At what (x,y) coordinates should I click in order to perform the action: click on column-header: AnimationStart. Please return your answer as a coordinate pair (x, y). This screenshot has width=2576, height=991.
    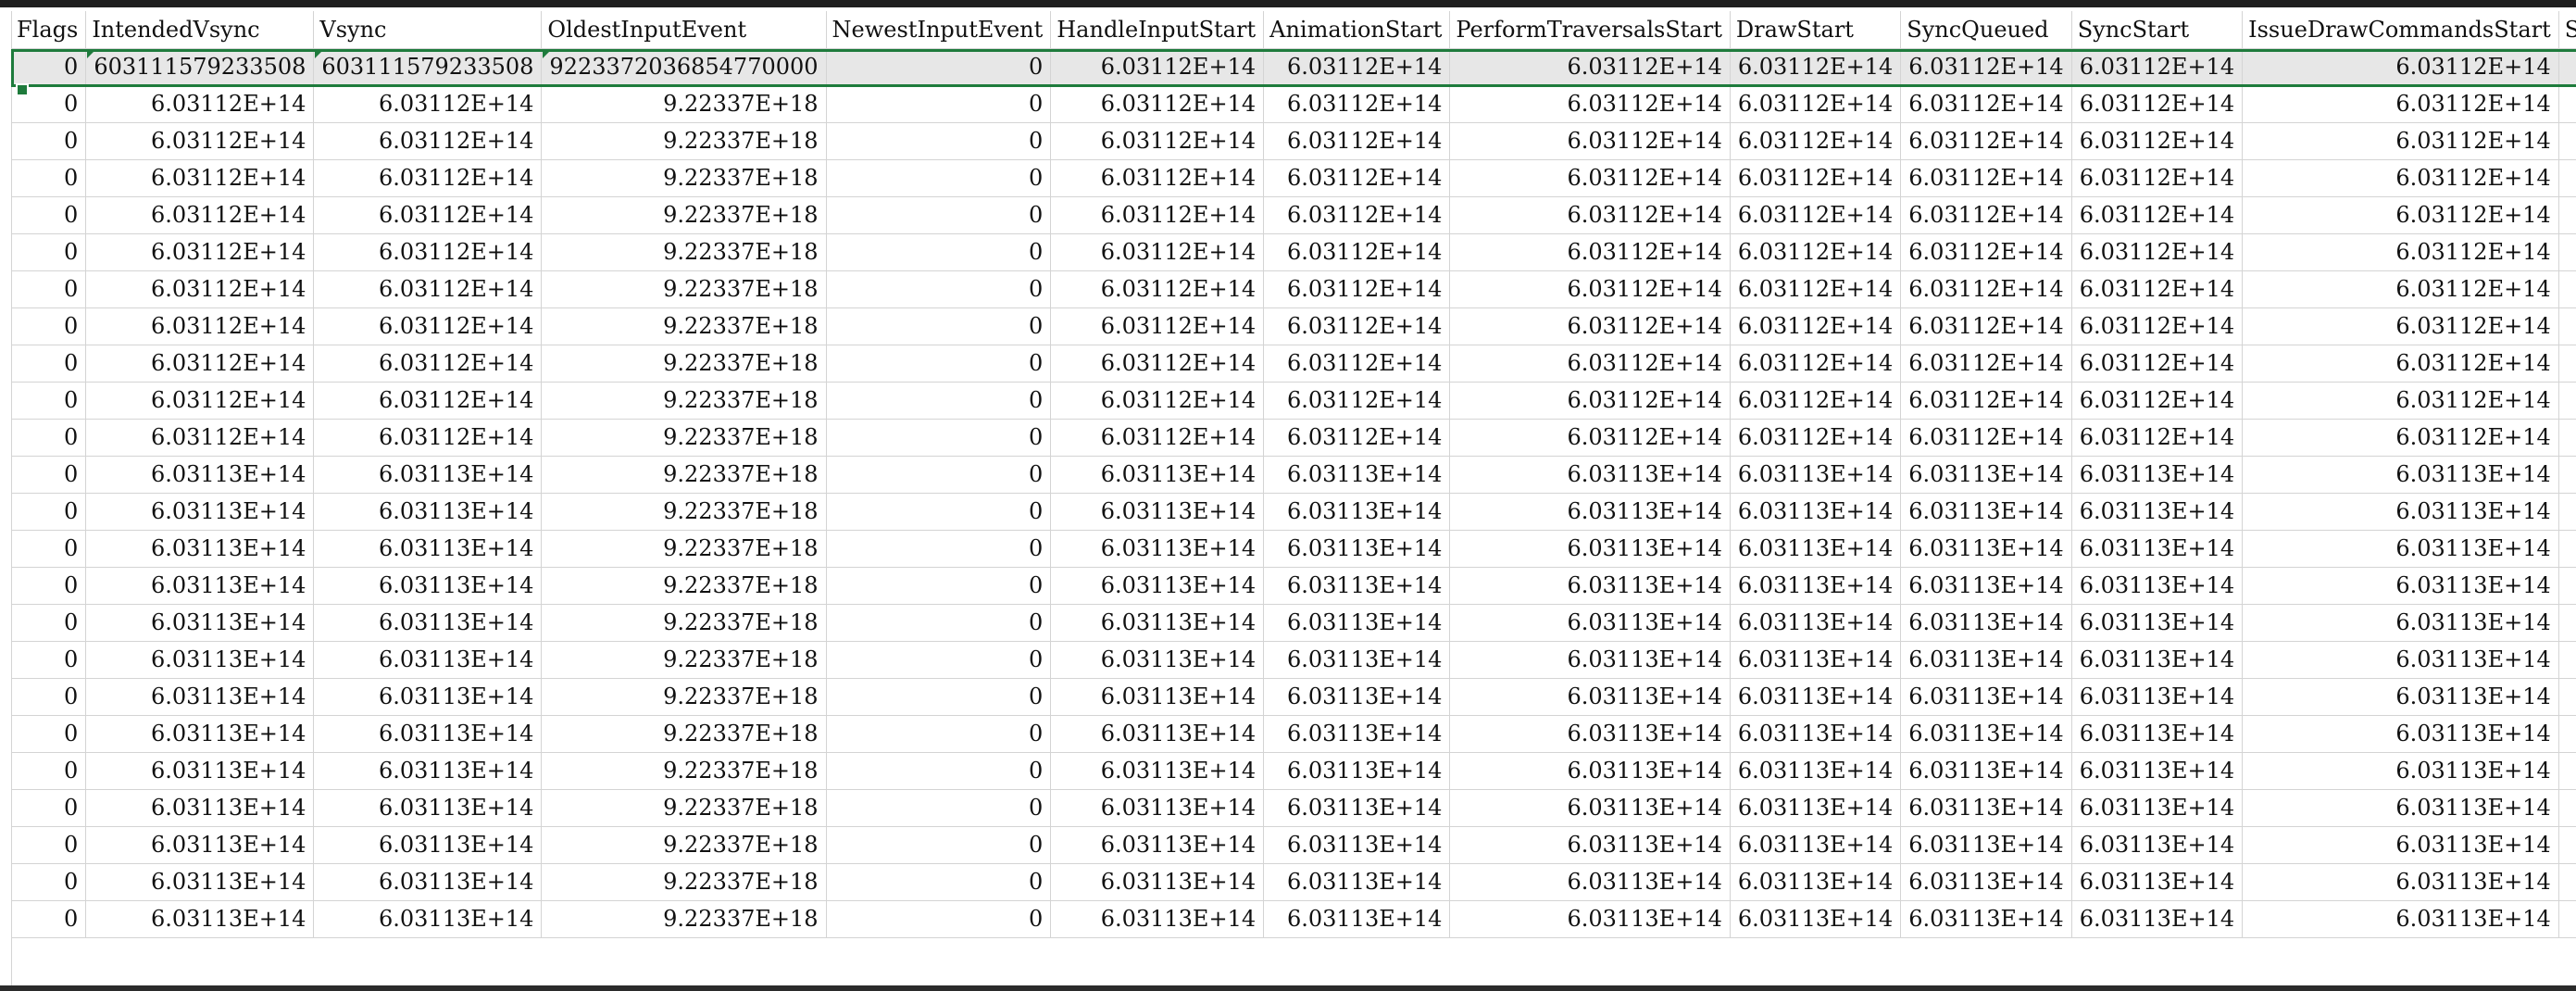
    Looking at the image, I should click on (1357, 30).